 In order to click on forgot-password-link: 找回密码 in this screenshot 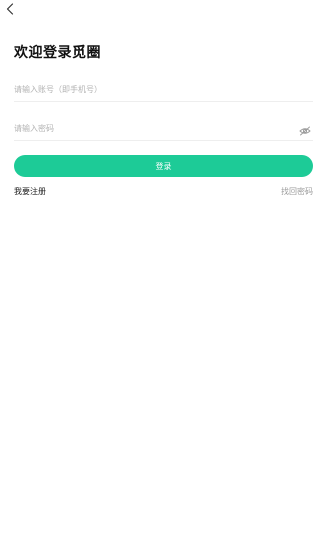, I will do `click(297, 191)`.